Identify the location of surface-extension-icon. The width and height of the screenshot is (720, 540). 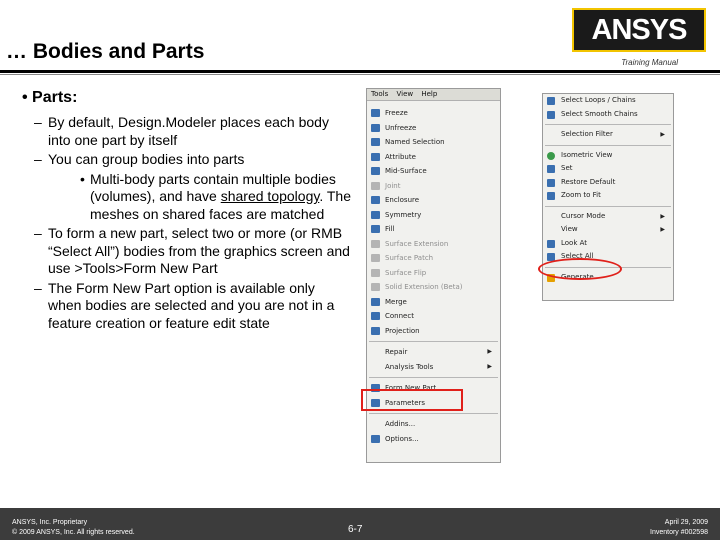
(375, 243).